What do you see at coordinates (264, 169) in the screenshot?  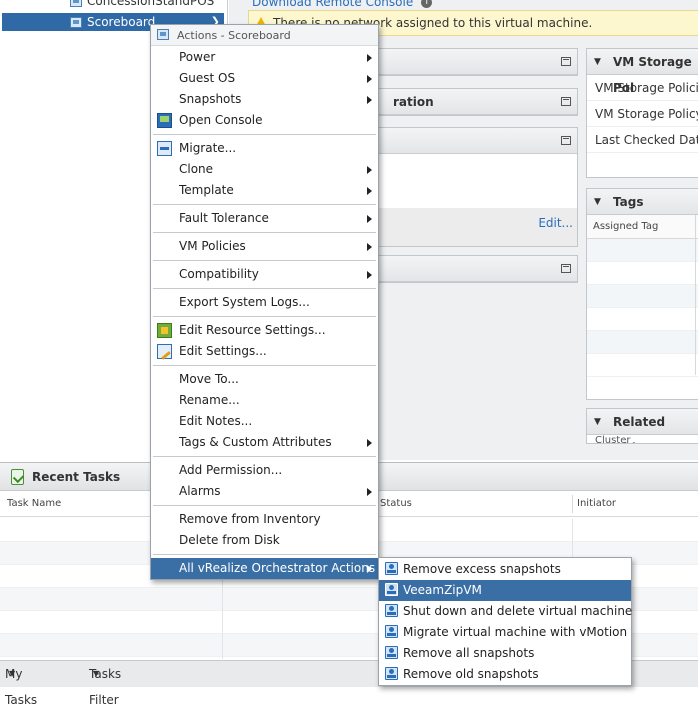 I see `menu-item-clone: Clone` at bounding box center [264, 169].